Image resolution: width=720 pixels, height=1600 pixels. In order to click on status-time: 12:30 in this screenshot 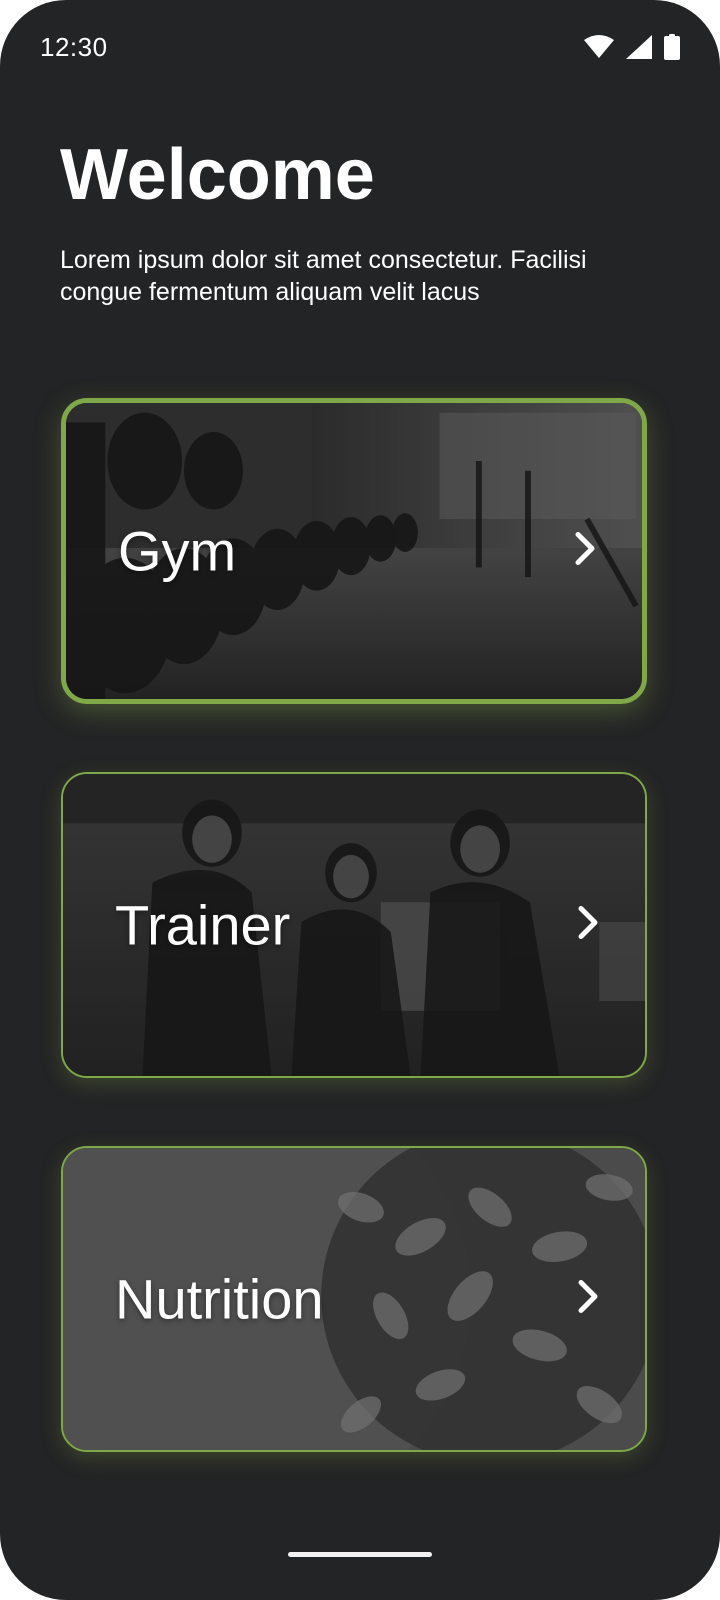, I will do `click(74, 47)`.